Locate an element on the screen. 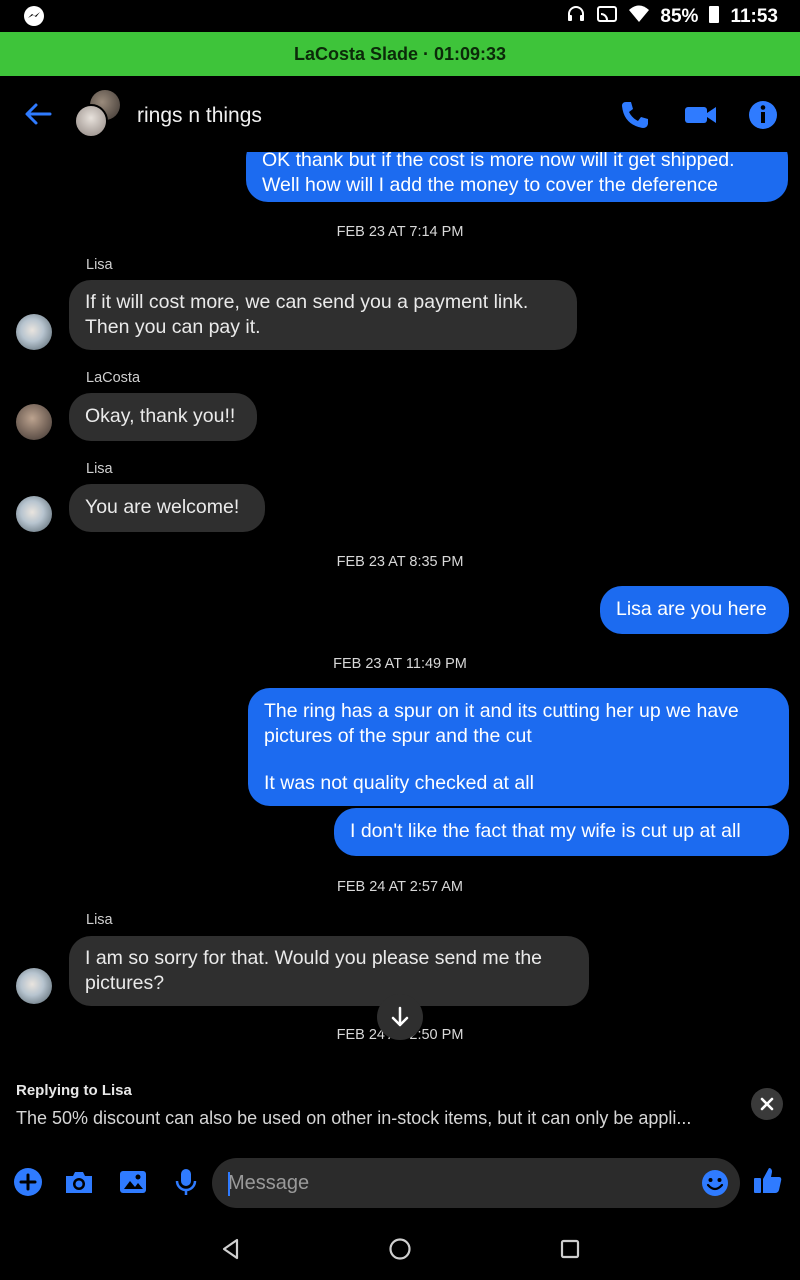 The width and height of the screenshot is (800, 1280). call-banner-text: LaCosta Slade · 01:09:33 is located at coordinates (400, 53).